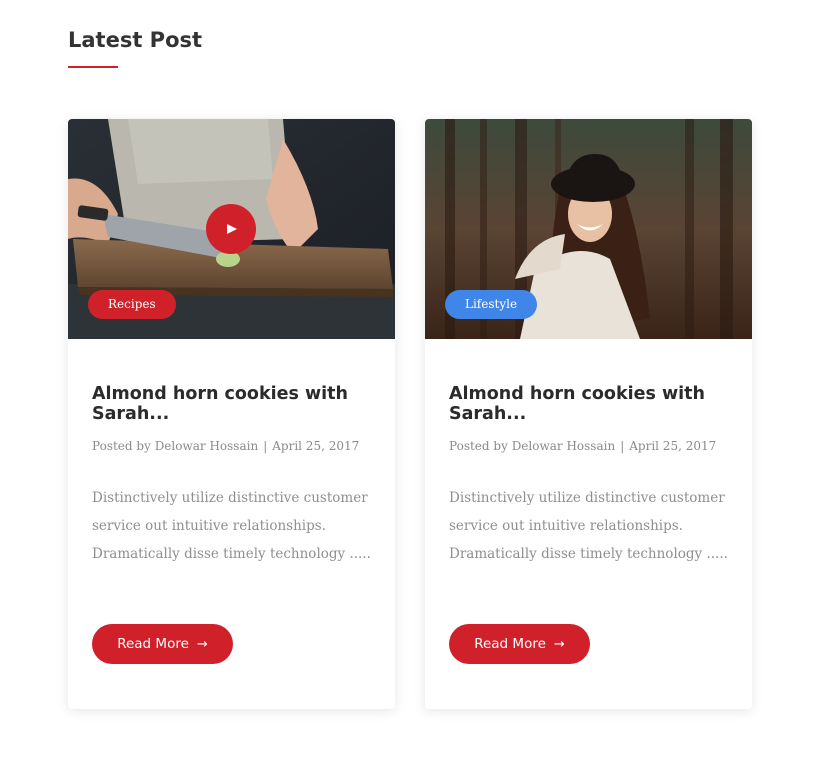  I want to click on post-thumbnail: Recipes, so click(231, 229).